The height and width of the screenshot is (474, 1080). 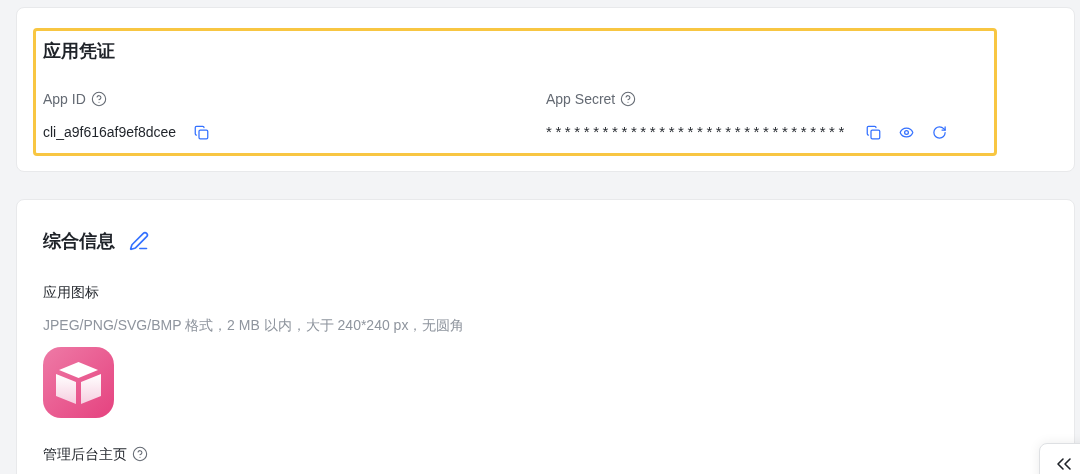 What do you see at coordinates (85, 454) in the screenshot?
I see `field-label: 管理后台主页` at bounding box center [85, 454].